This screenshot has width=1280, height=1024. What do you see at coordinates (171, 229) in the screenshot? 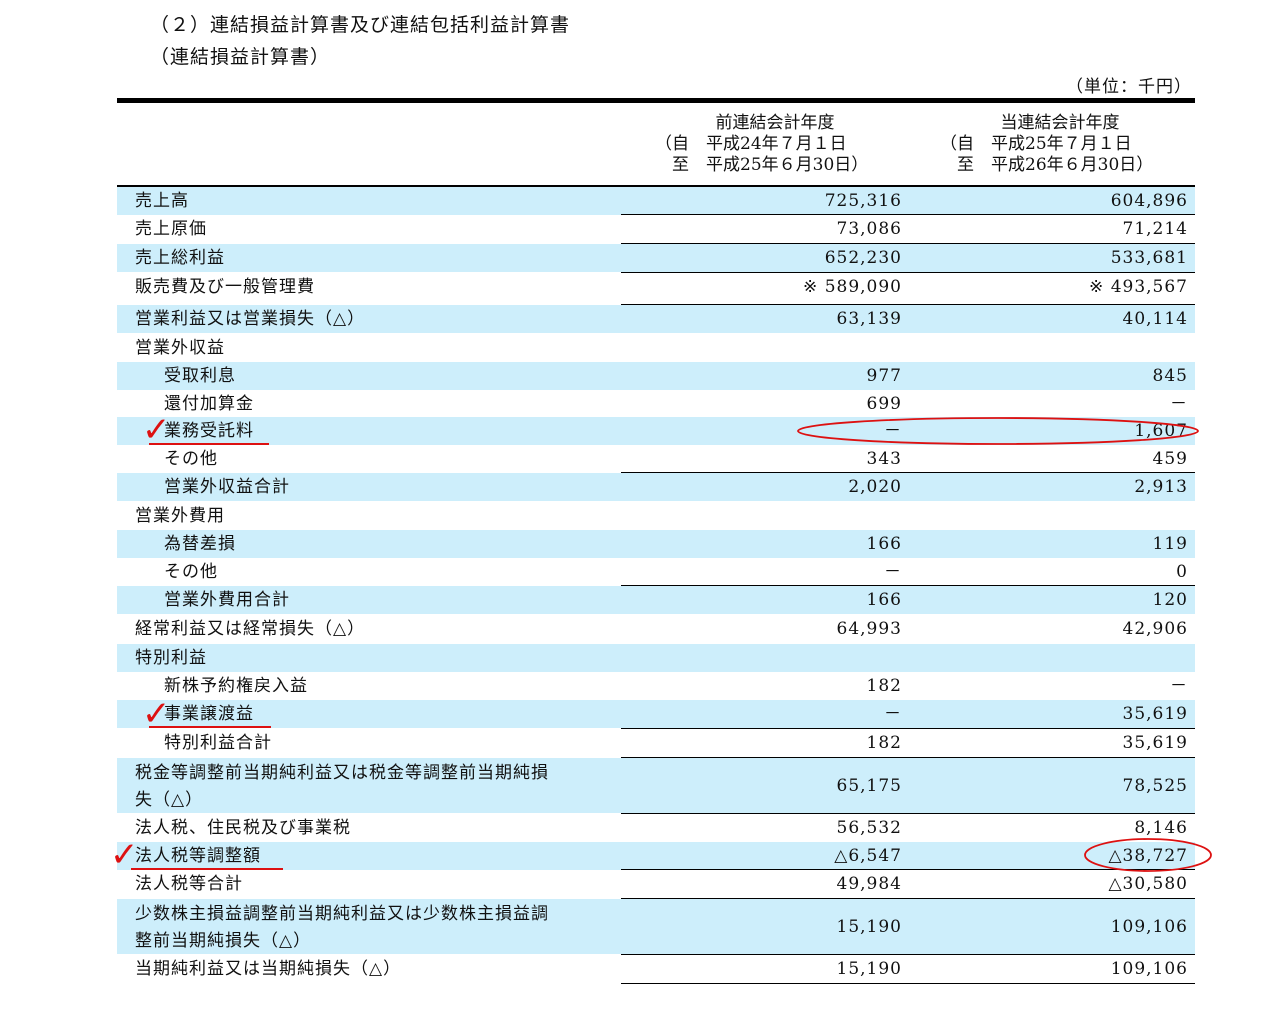
I see `row-label: 売上原価` at bounding box center [171, 229].